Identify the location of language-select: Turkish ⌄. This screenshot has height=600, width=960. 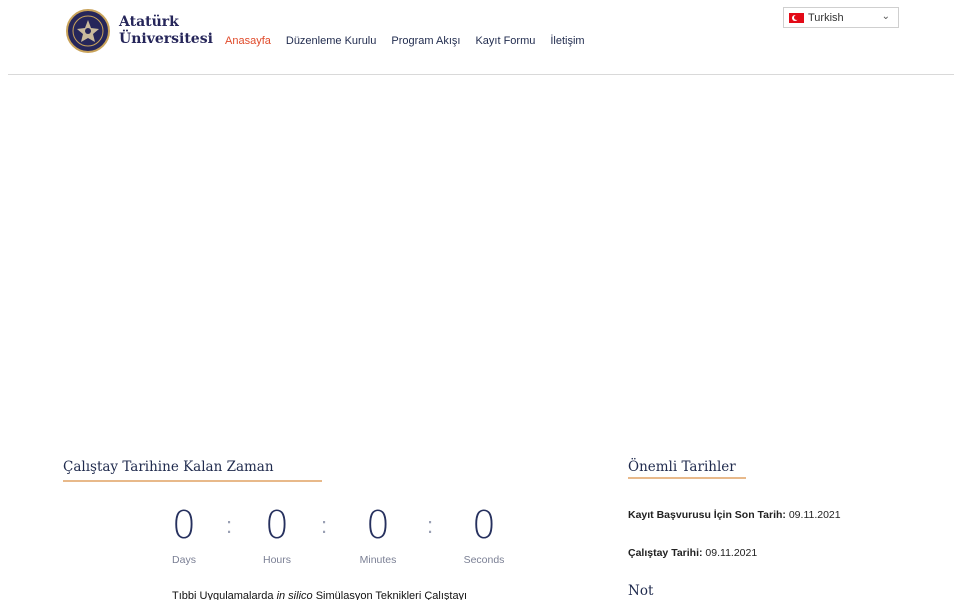
(841, 17).